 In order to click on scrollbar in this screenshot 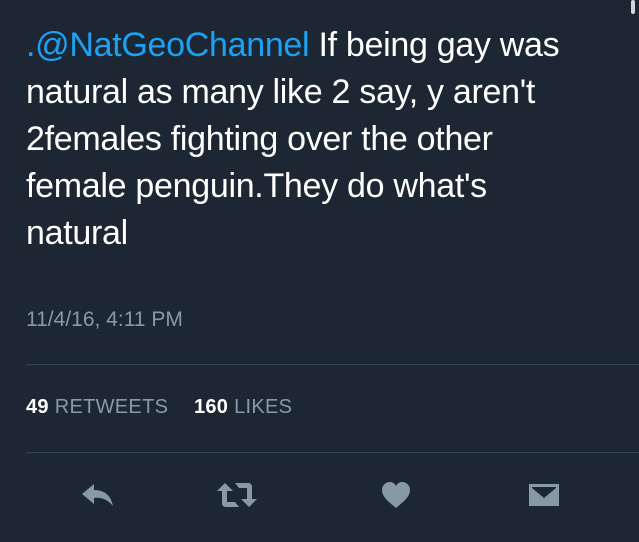, I will do `click(633, 7)`.